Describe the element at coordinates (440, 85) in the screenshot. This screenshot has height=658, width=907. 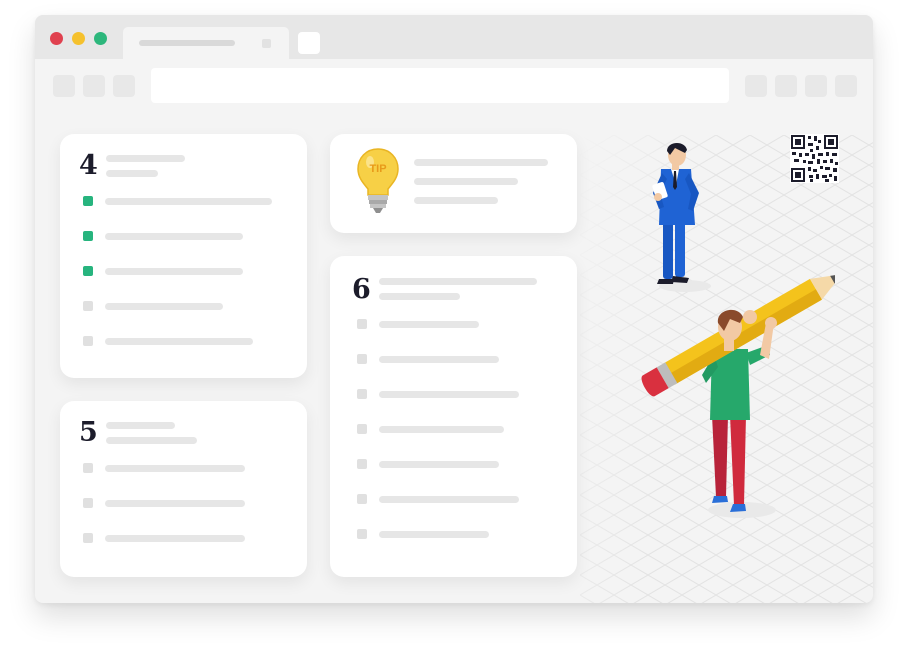
I see `address-bar` at that location.